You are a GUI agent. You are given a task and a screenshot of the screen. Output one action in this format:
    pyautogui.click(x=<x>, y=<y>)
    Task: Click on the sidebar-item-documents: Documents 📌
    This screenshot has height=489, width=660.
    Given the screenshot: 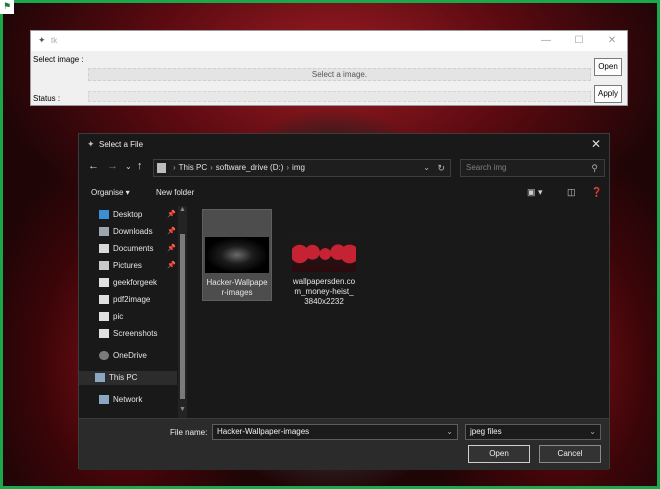 What is the action you would take?
    pyautogui.click(x=137, y=249)
    